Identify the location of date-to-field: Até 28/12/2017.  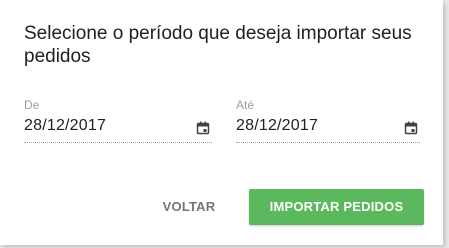
(328, 121).